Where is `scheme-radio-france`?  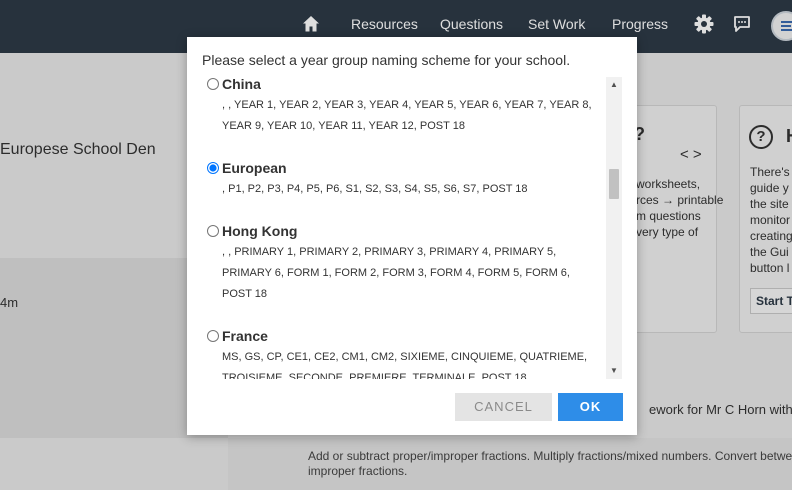 scheme-radio-france is located at coordinates (213, 336).